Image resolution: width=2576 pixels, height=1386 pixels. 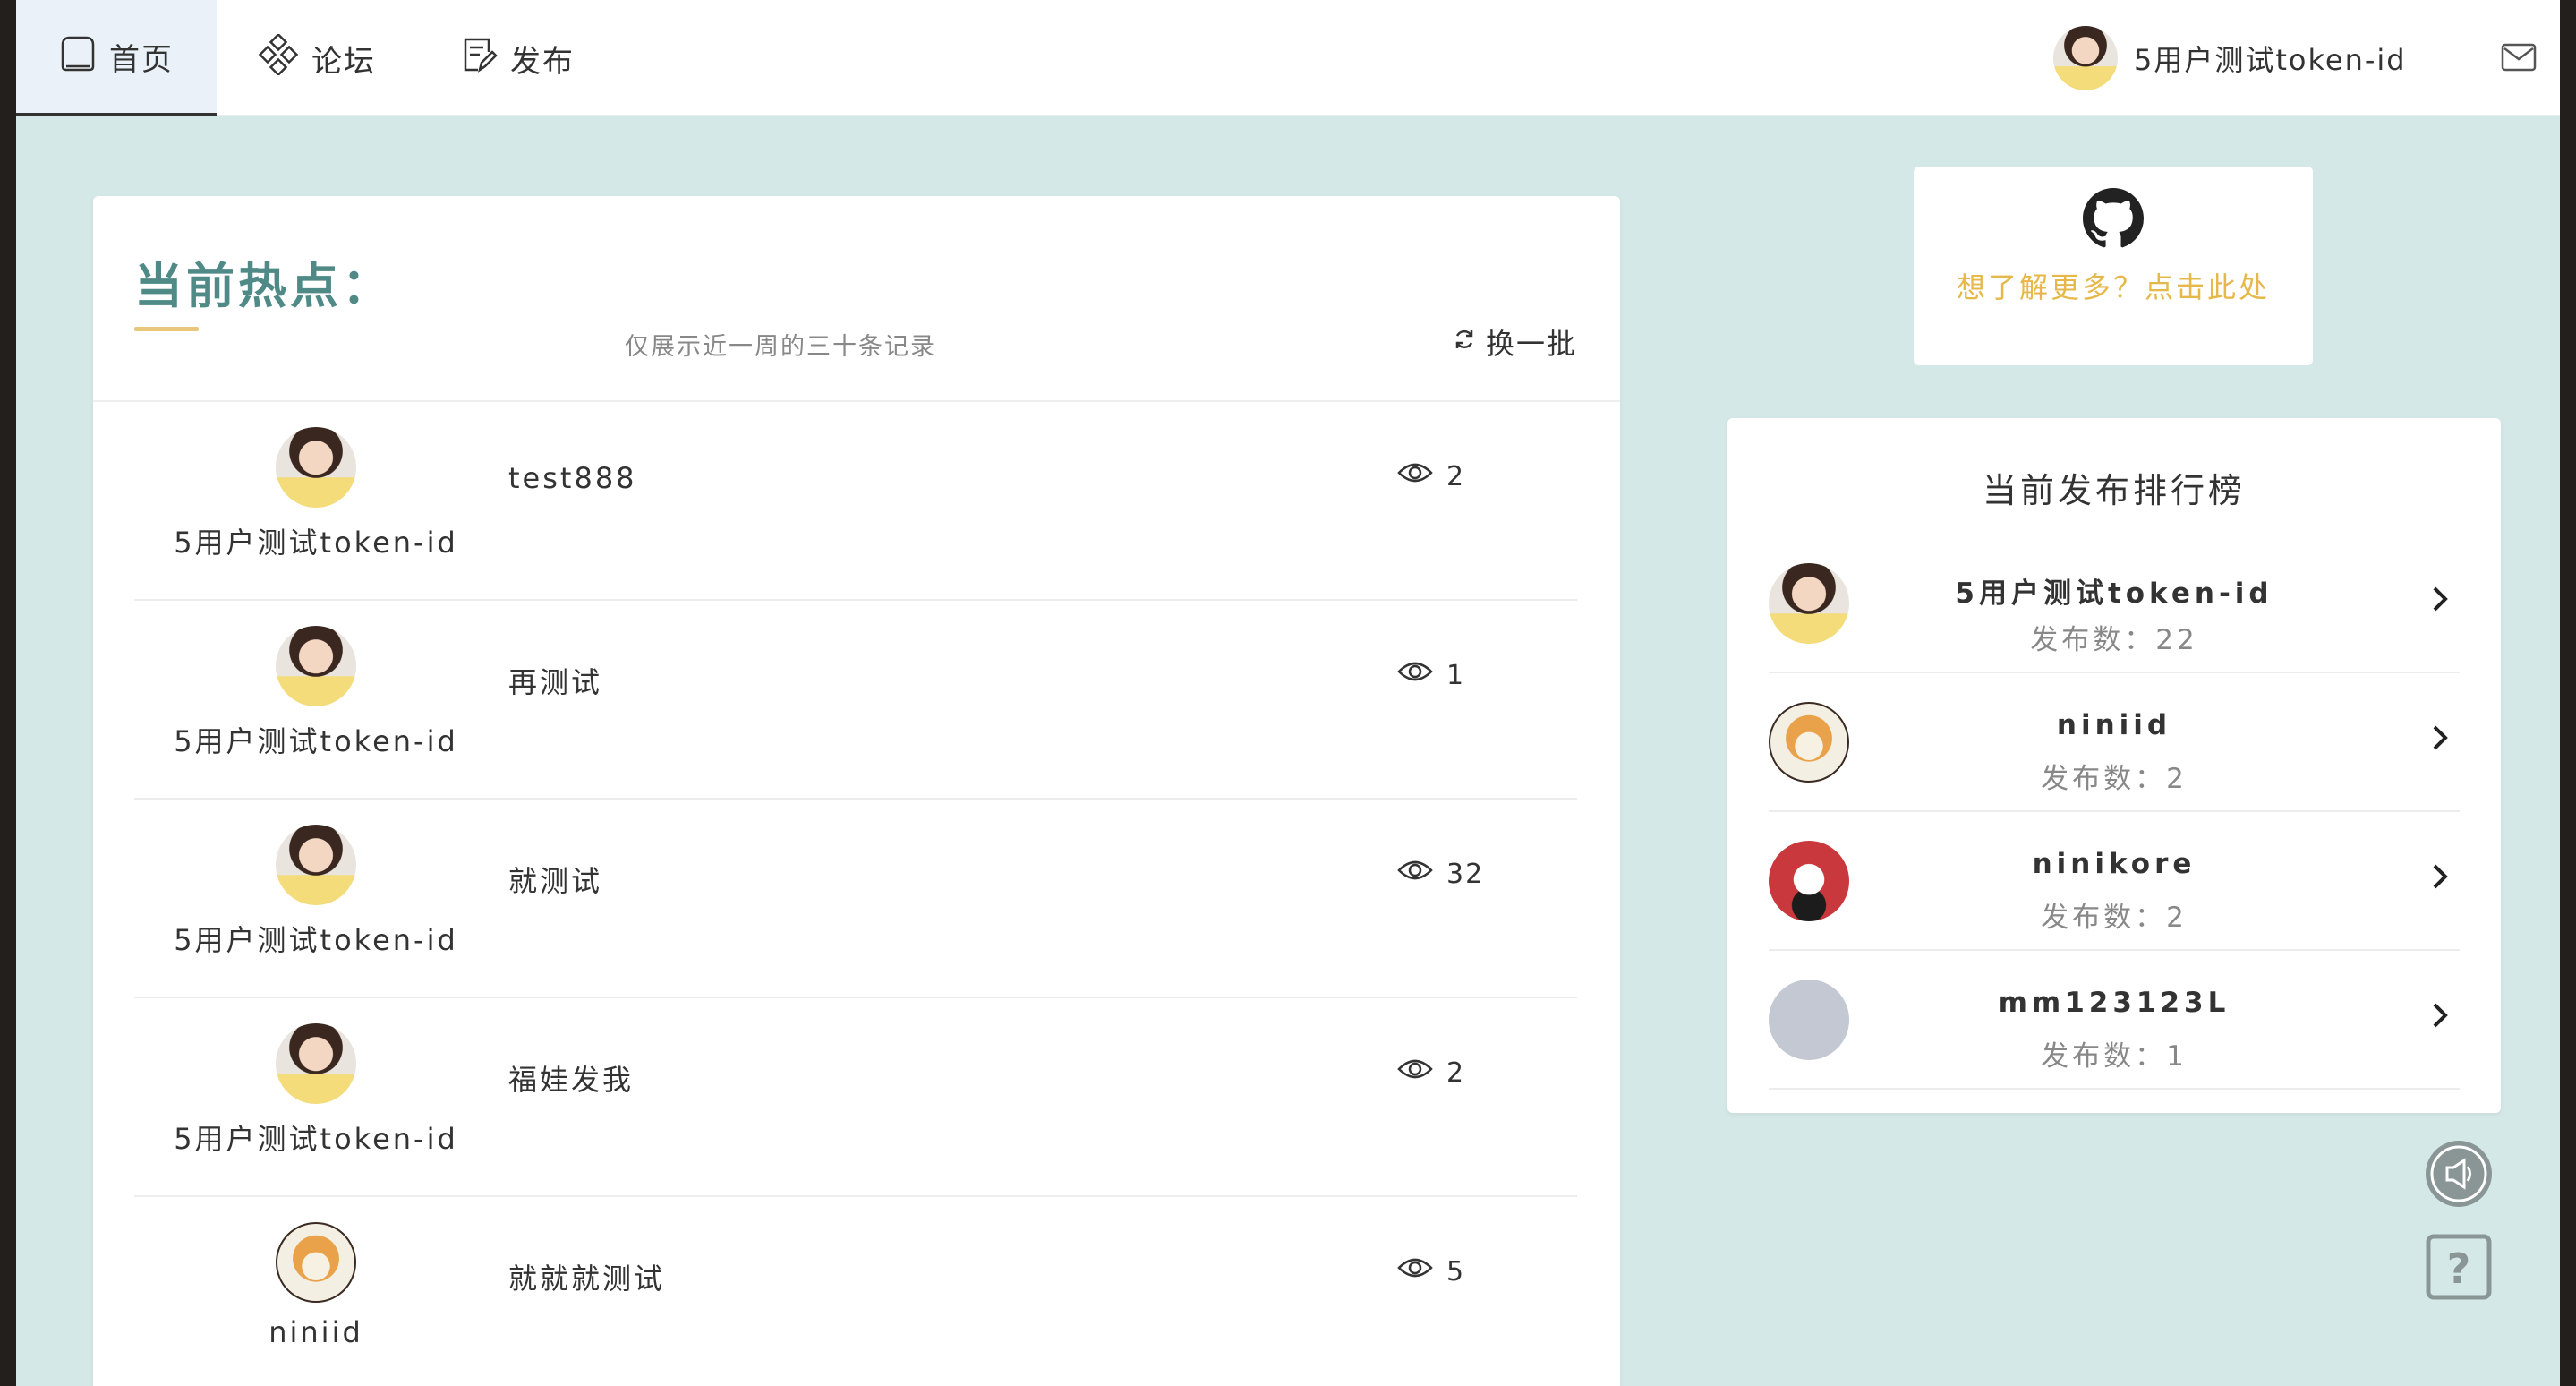 I want to click on post-views: 5, so click(x=1430, y=1271).